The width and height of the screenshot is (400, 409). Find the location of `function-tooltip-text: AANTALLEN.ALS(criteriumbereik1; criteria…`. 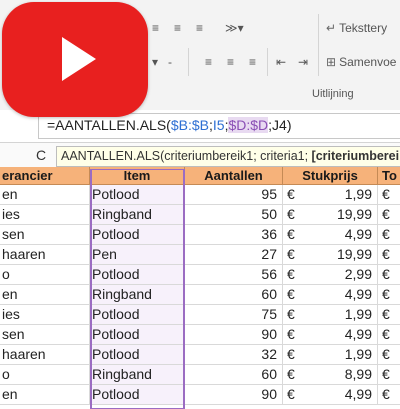

function-tooltip-text: AANTALLEN.ALS(criteriumbereik1; criteria… is located at coordinates (230, 156).